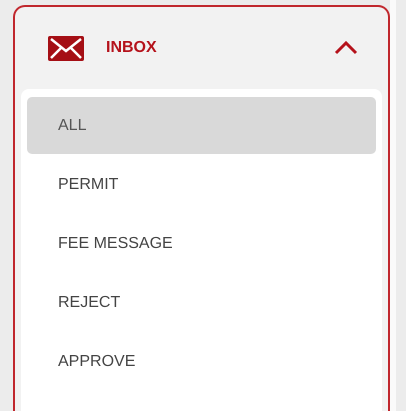  I want to click on menu-item: ALL, so click(201, 125).